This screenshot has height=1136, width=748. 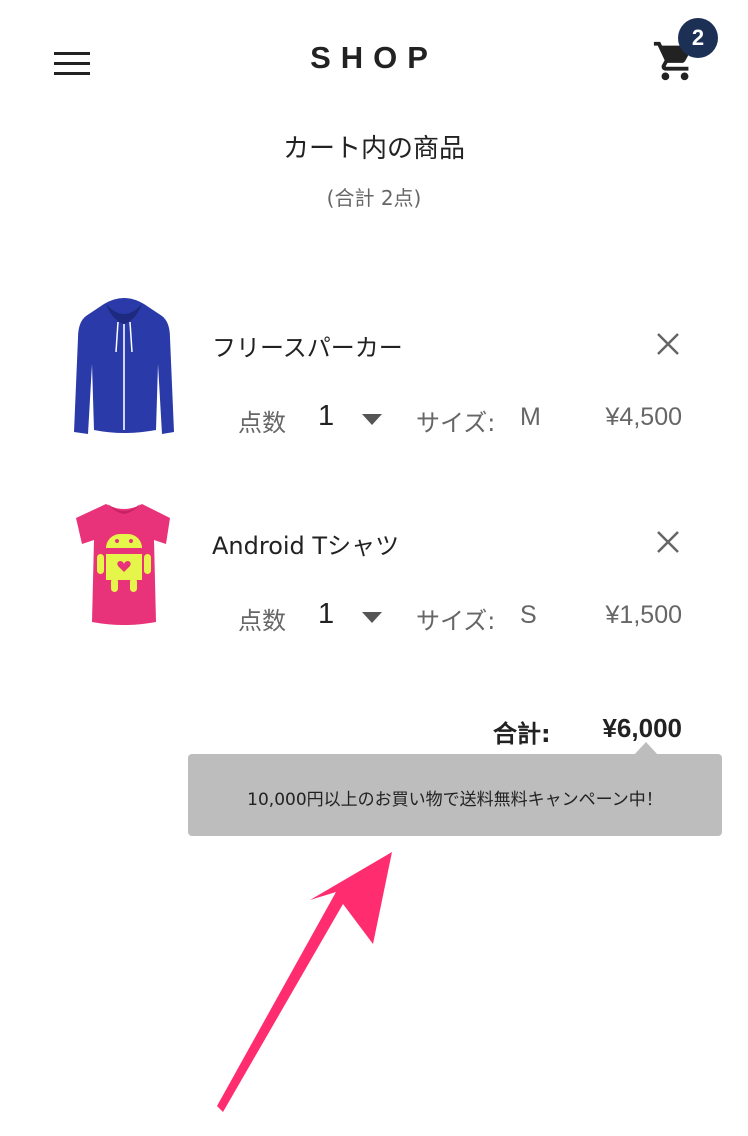 What do you see at coordinates (305, 543) in the screenshot?
I see `item-name: Android Tシャツ` at bounding box center [305, 543].